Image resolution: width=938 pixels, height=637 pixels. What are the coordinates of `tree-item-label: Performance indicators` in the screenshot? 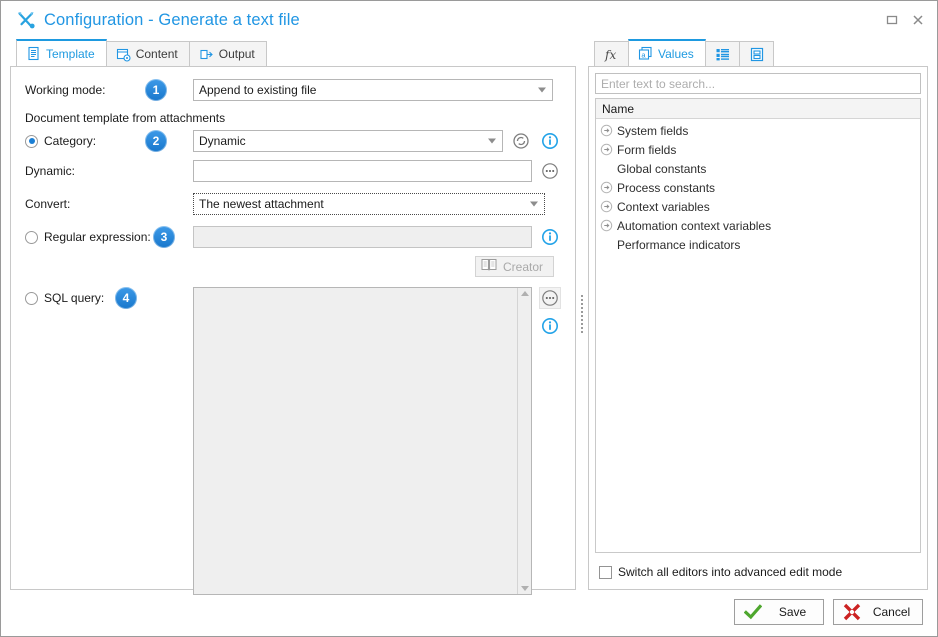 It's located at (679, 244).